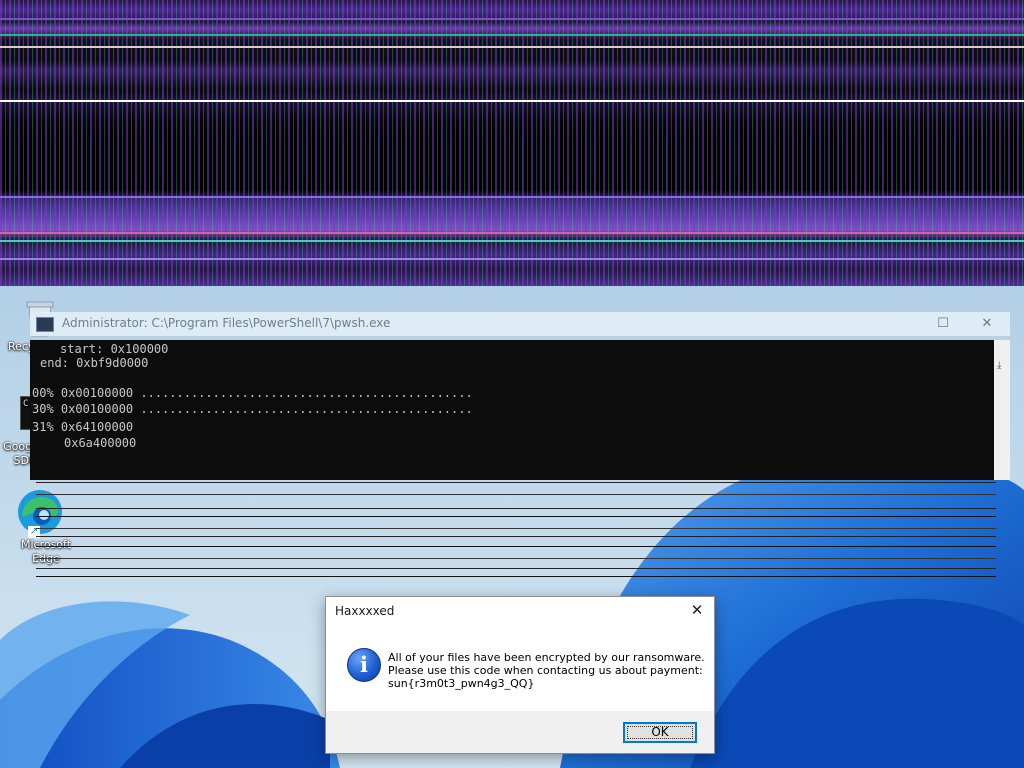  Describe the element at coordinates (461, 683) in the screenshot. I see `dialog-payment-code: sun{r3m0t3_pwn4g3_QQ}` at that location.